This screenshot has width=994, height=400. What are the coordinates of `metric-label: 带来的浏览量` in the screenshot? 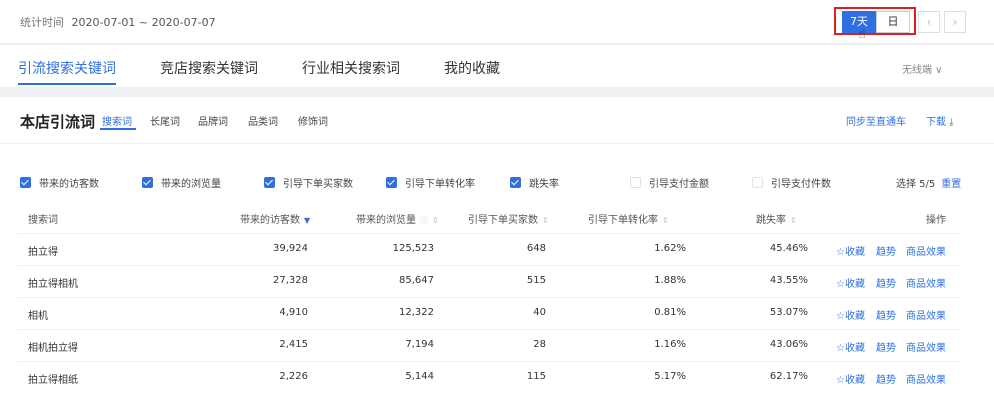 It's located at (191, 184).